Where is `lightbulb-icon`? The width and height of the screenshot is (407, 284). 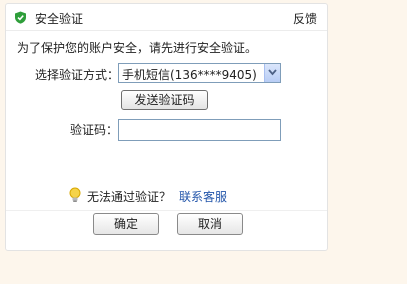 lightbulb-icon is located at coordinates (75, 194).